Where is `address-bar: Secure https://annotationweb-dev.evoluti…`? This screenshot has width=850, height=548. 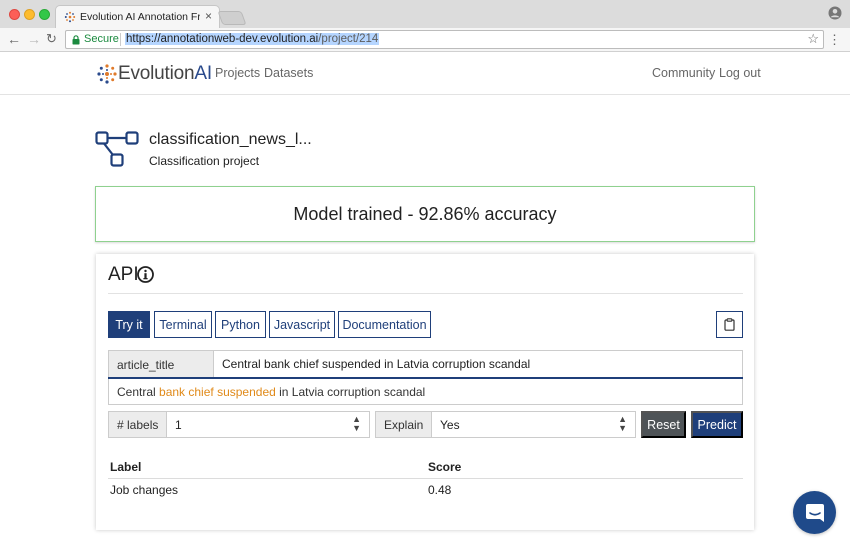
address-bar: Secure https://annotationweb-dev.evoluti… is located at coordinates (444, 39).